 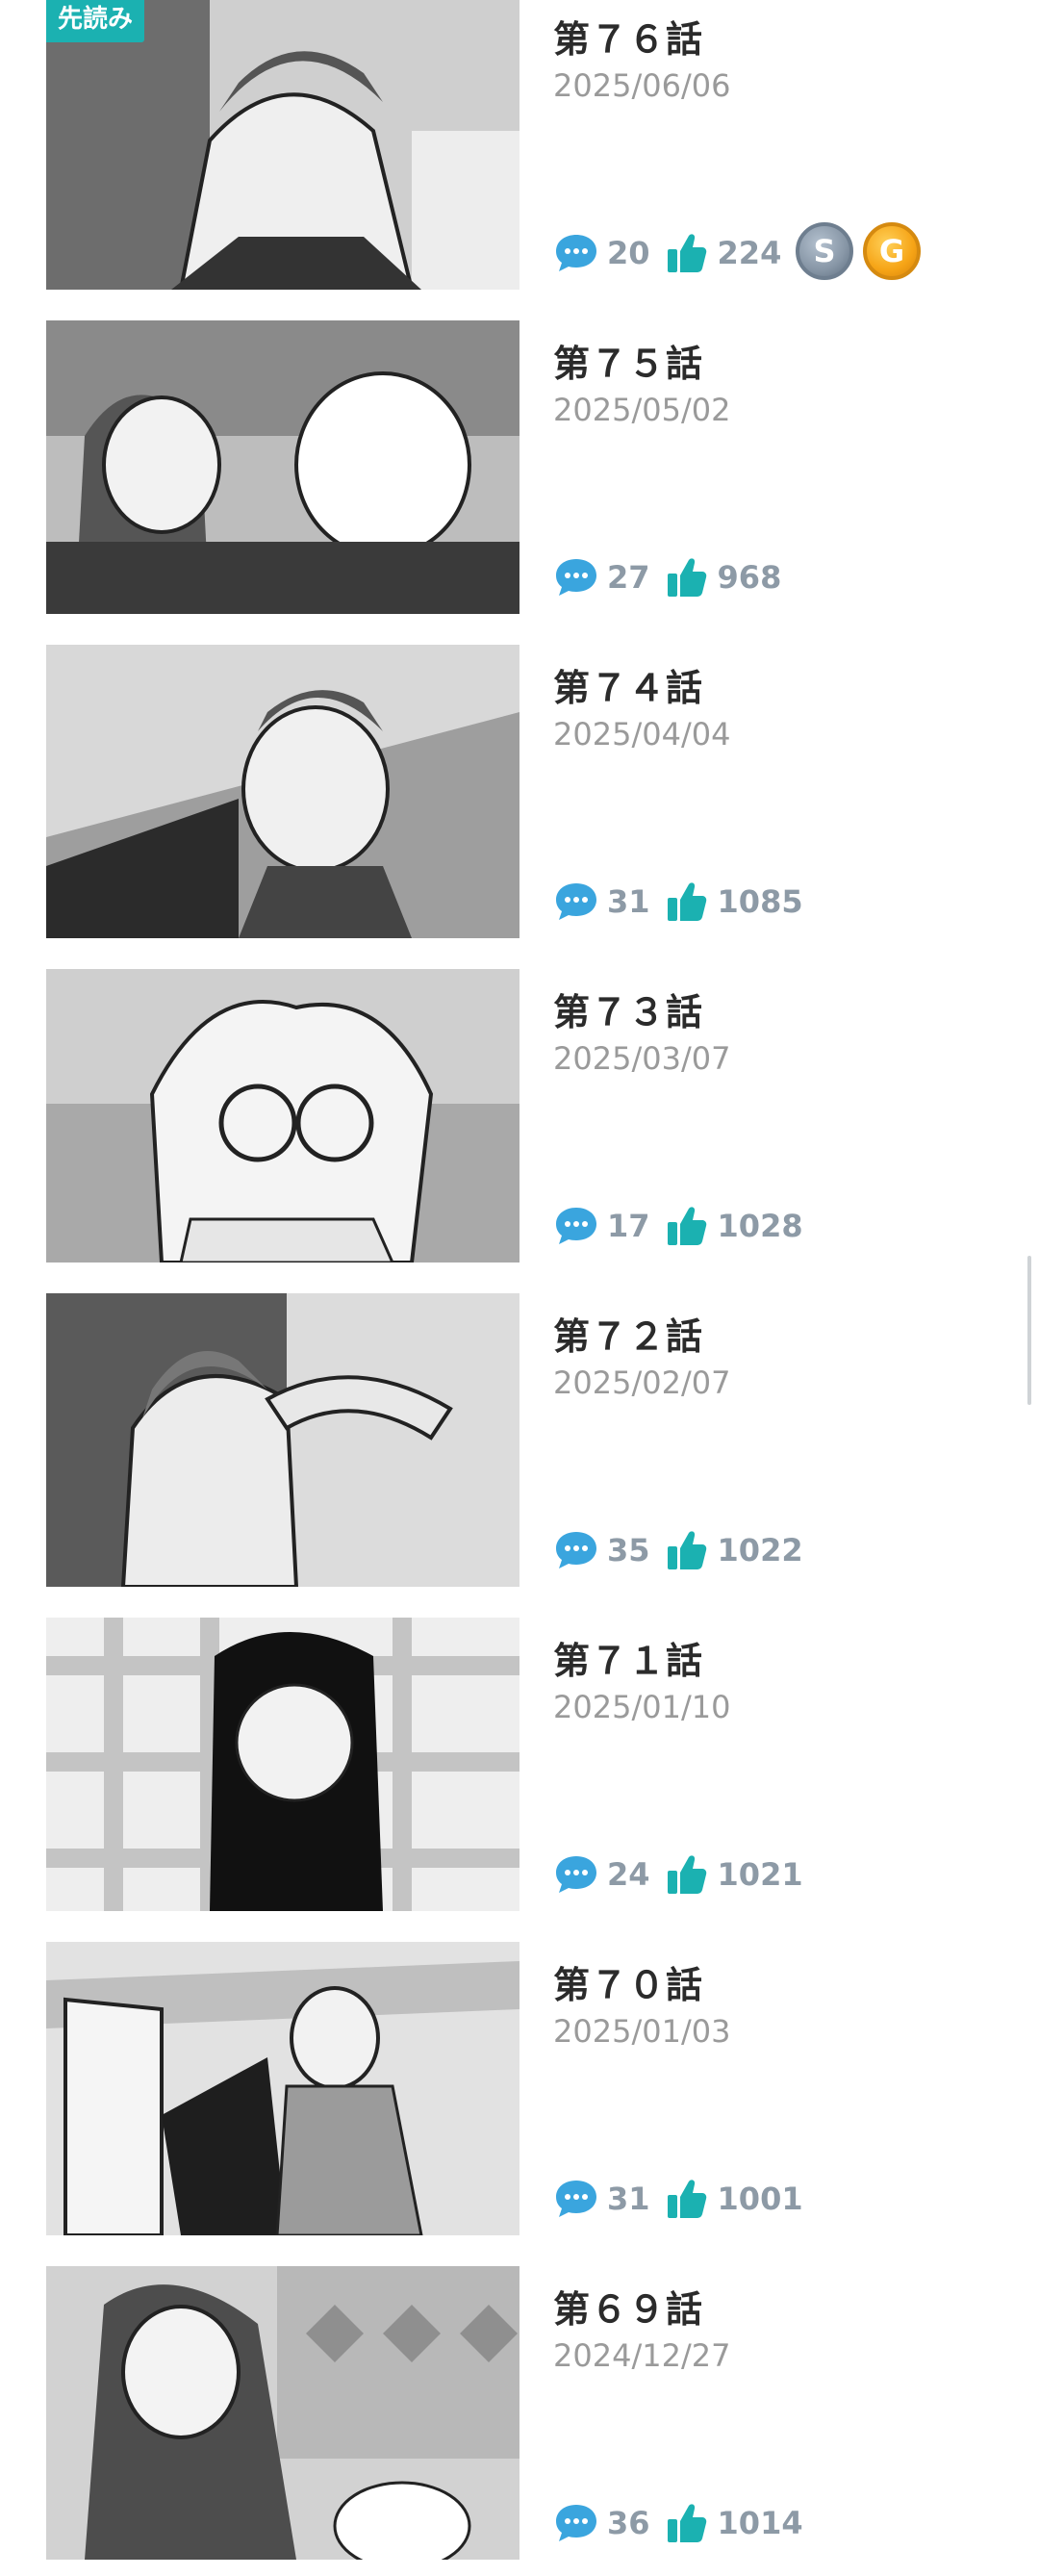 What do you see at coordinates (527, 1764) in the screenshot?
I see `episode-item: 第７１話 2025/01/10 24 1021` at bounding box center [527, 1764].